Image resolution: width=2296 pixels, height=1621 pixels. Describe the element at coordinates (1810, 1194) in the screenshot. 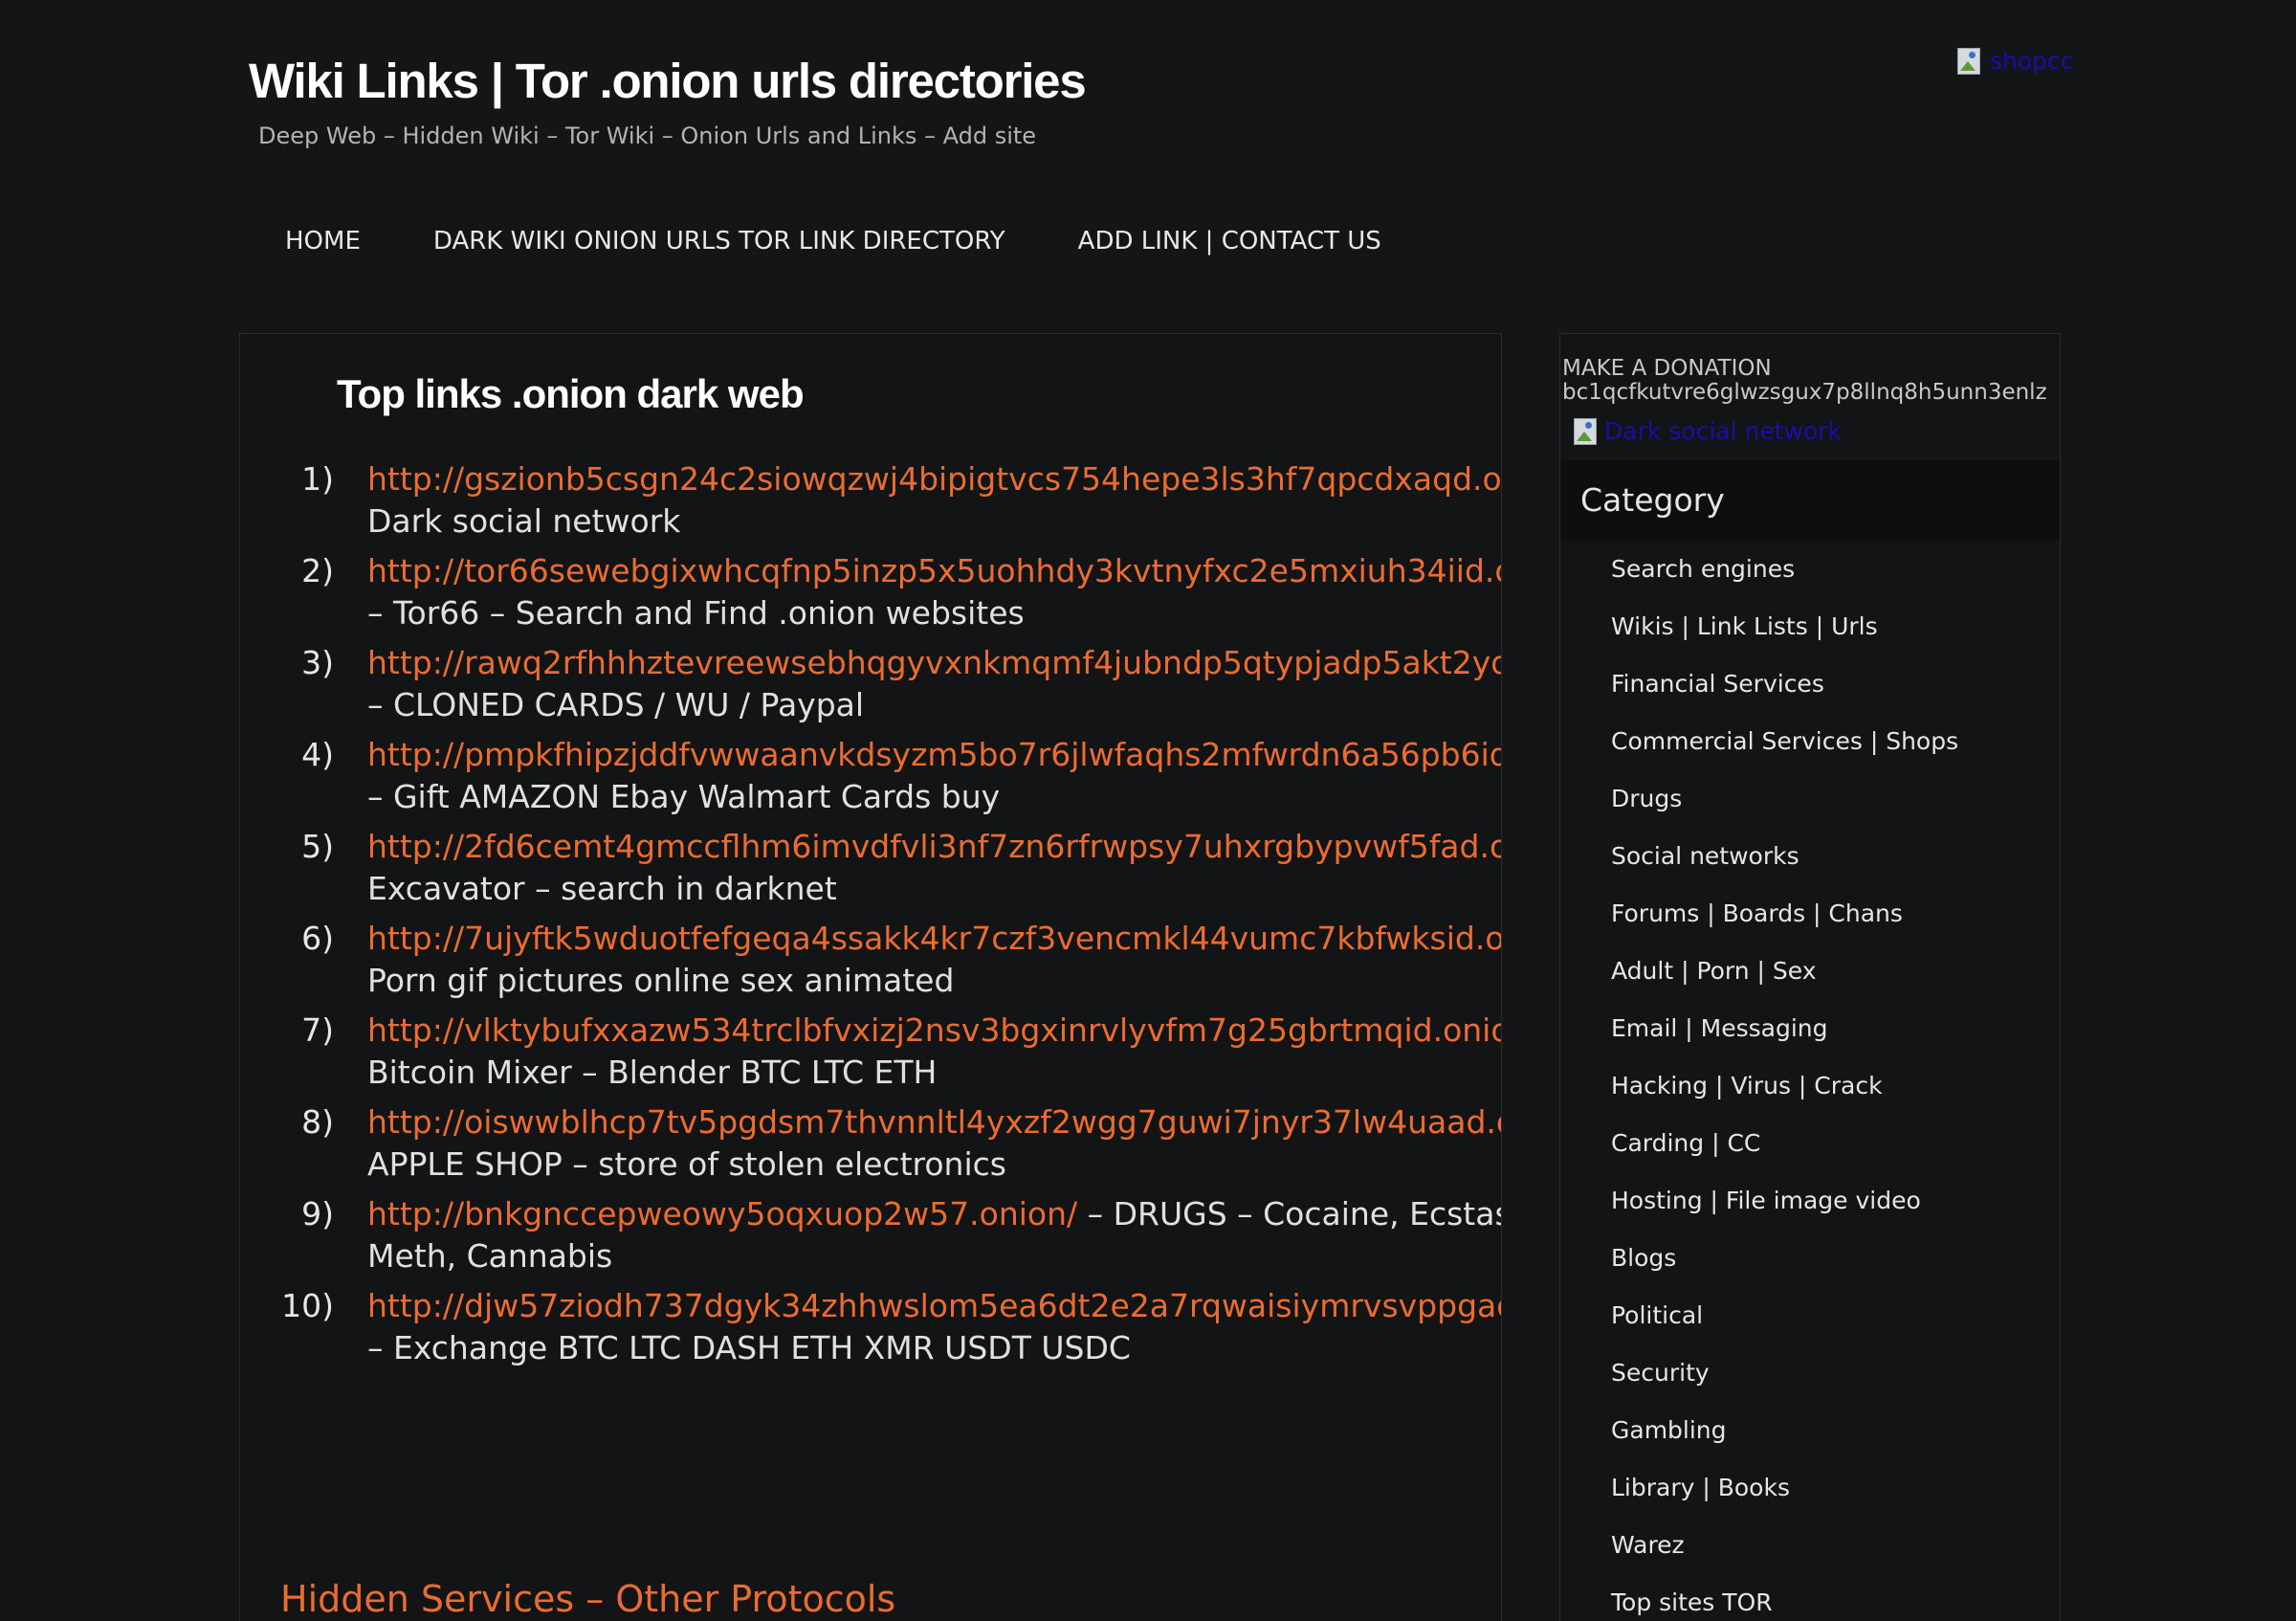

I see `category-link: Hosting | File image video` at that location.